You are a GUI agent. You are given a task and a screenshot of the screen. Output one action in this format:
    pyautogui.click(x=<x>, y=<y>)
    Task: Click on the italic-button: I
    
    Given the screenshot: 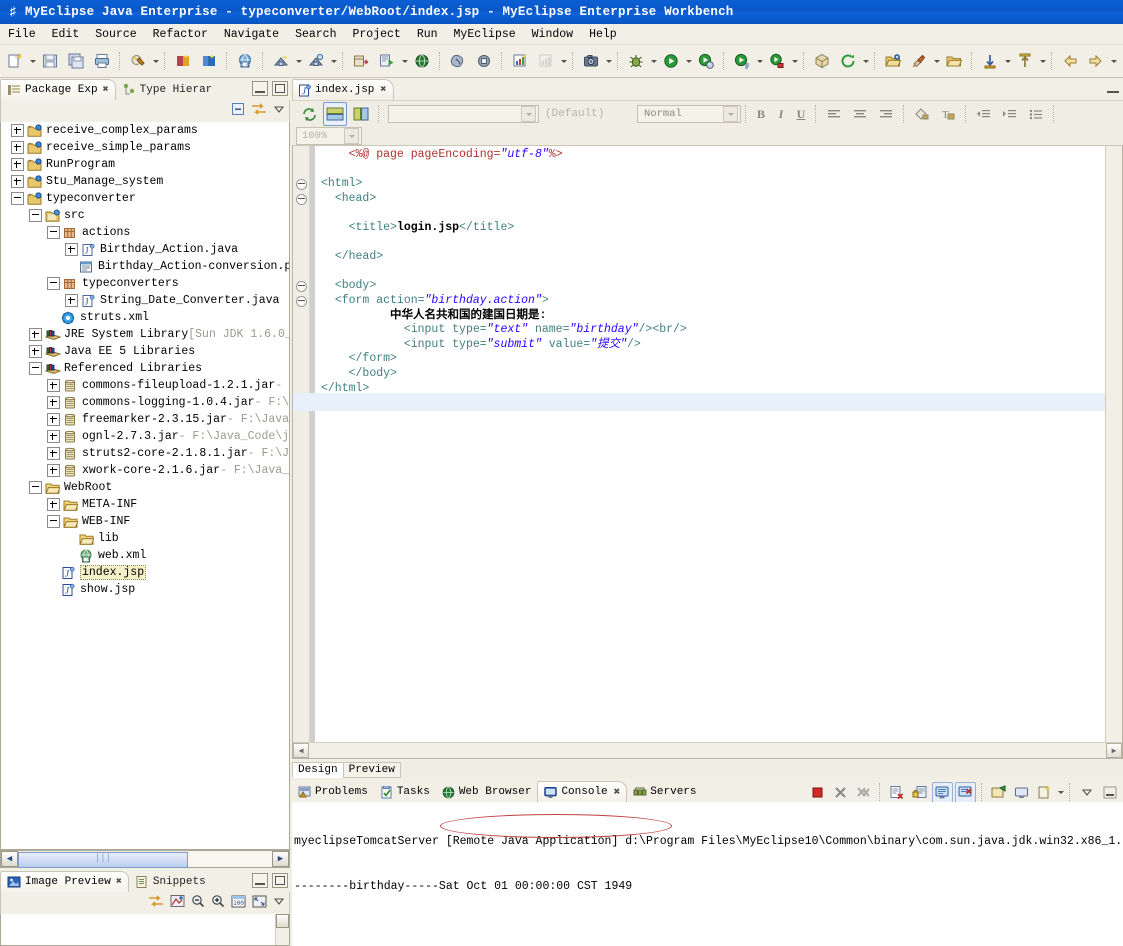 What is the action you would take?
    pyautogui.click(x=781, y=114)
    